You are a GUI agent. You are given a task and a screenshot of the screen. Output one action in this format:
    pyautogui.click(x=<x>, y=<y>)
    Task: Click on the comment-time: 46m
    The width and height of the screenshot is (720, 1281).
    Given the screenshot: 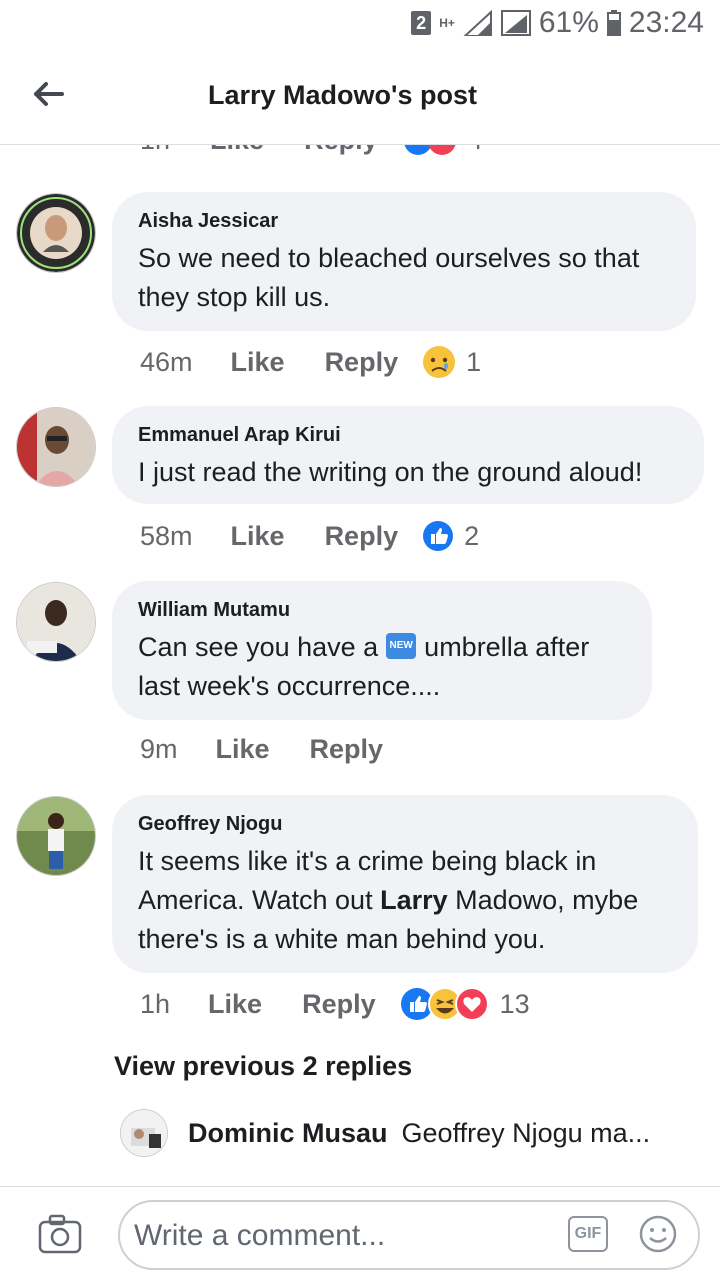 What is the action you would take?
    pyautogui.click(x=166, y=361)
    